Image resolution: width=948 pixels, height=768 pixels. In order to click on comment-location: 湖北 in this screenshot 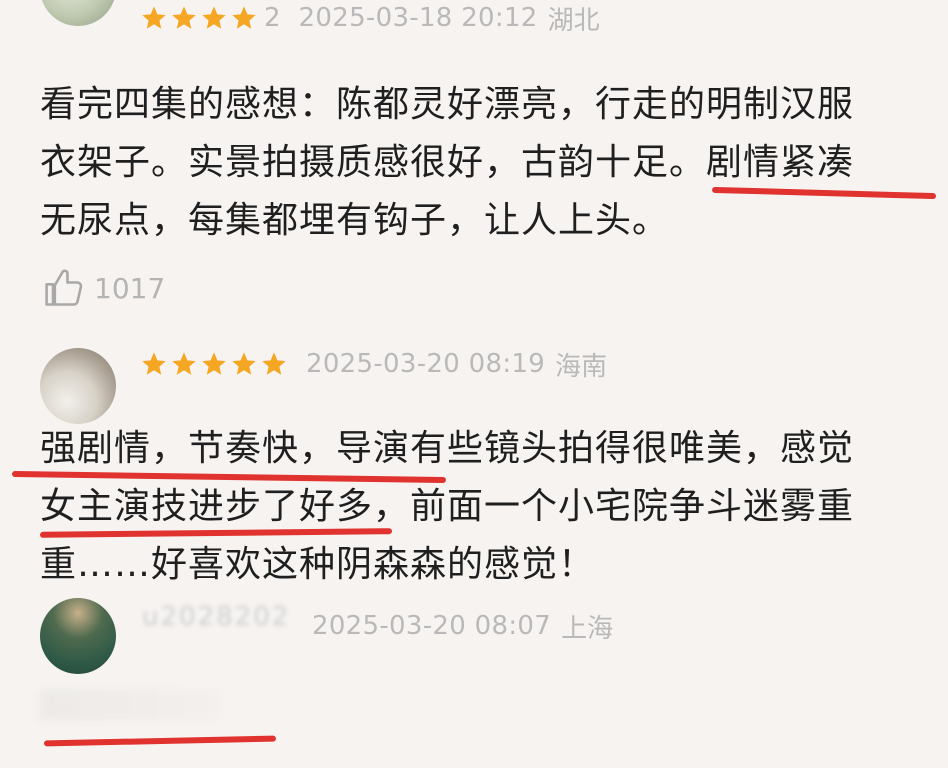, I will do `click(573, 20)`.